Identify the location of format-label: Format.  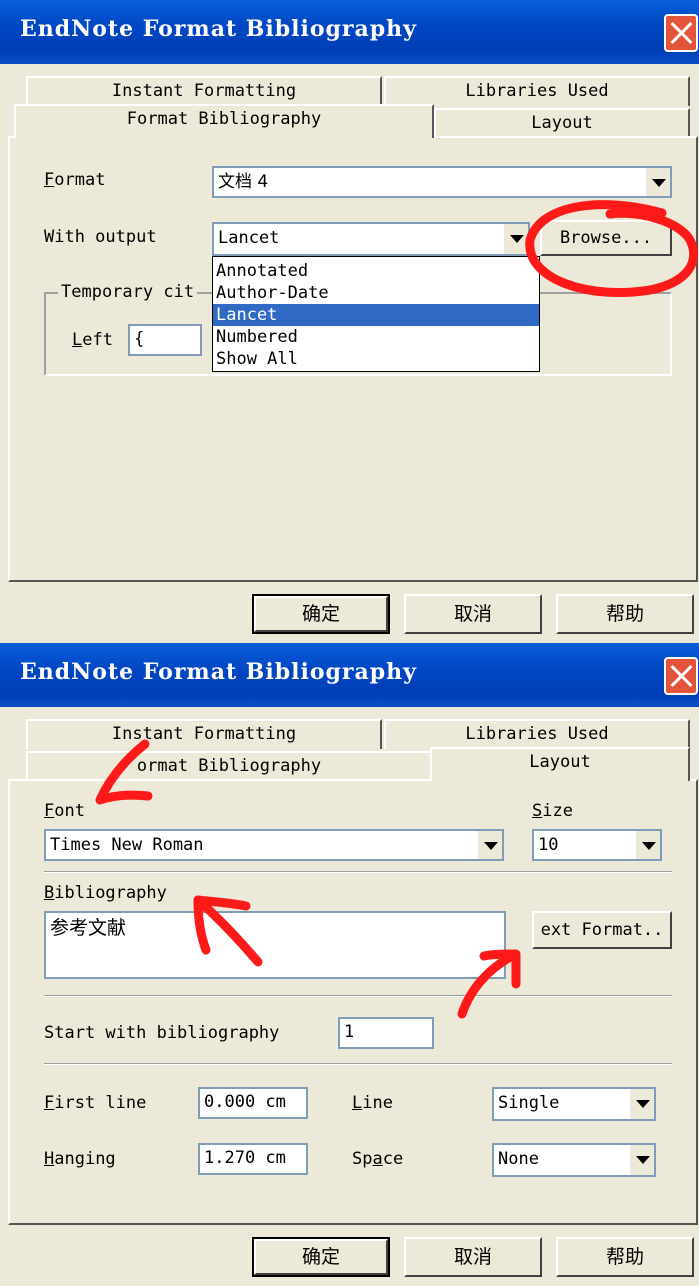
(75, 180).